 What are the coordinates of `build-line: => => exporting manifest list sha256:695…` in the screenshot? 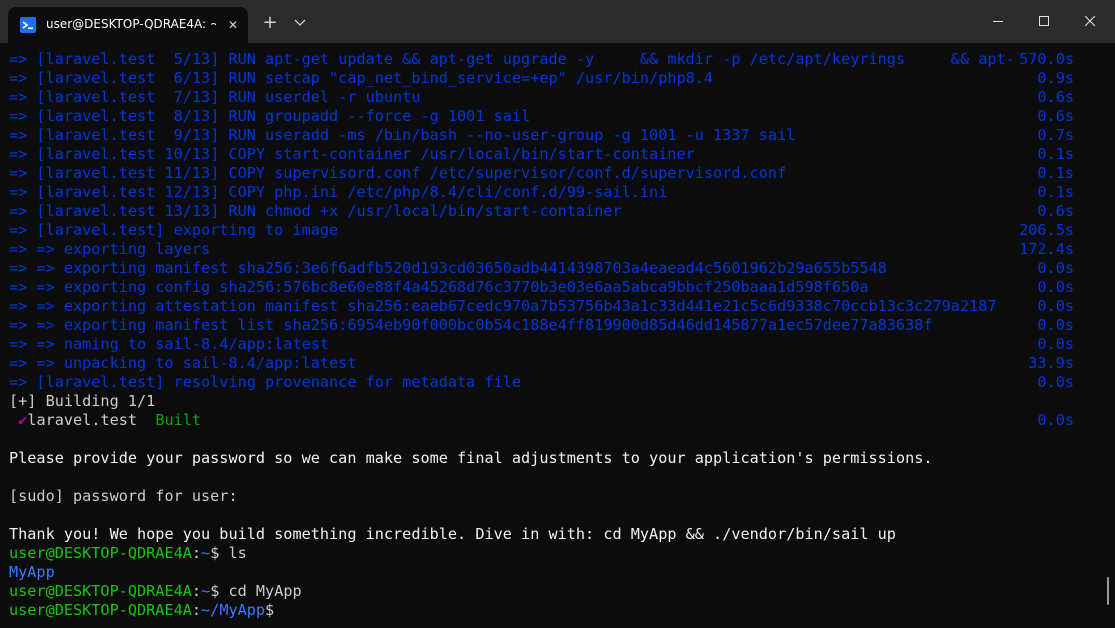 It's located at (559, 325).